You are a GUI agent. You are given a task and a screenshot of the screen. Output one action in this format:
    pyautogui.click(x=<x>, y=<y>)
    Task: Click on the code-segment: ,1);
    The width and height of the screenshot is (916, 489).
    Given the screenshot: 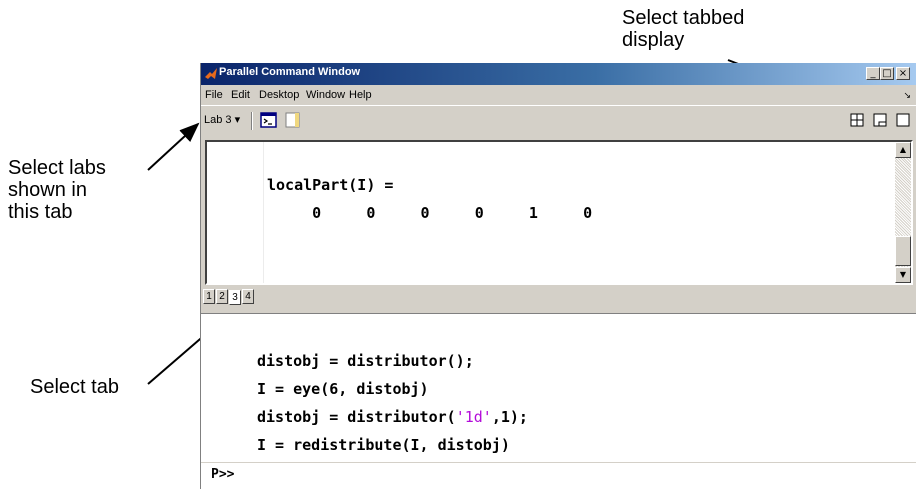 What is the action you would take?
    pyautogui.click(x=509, y=417)
    